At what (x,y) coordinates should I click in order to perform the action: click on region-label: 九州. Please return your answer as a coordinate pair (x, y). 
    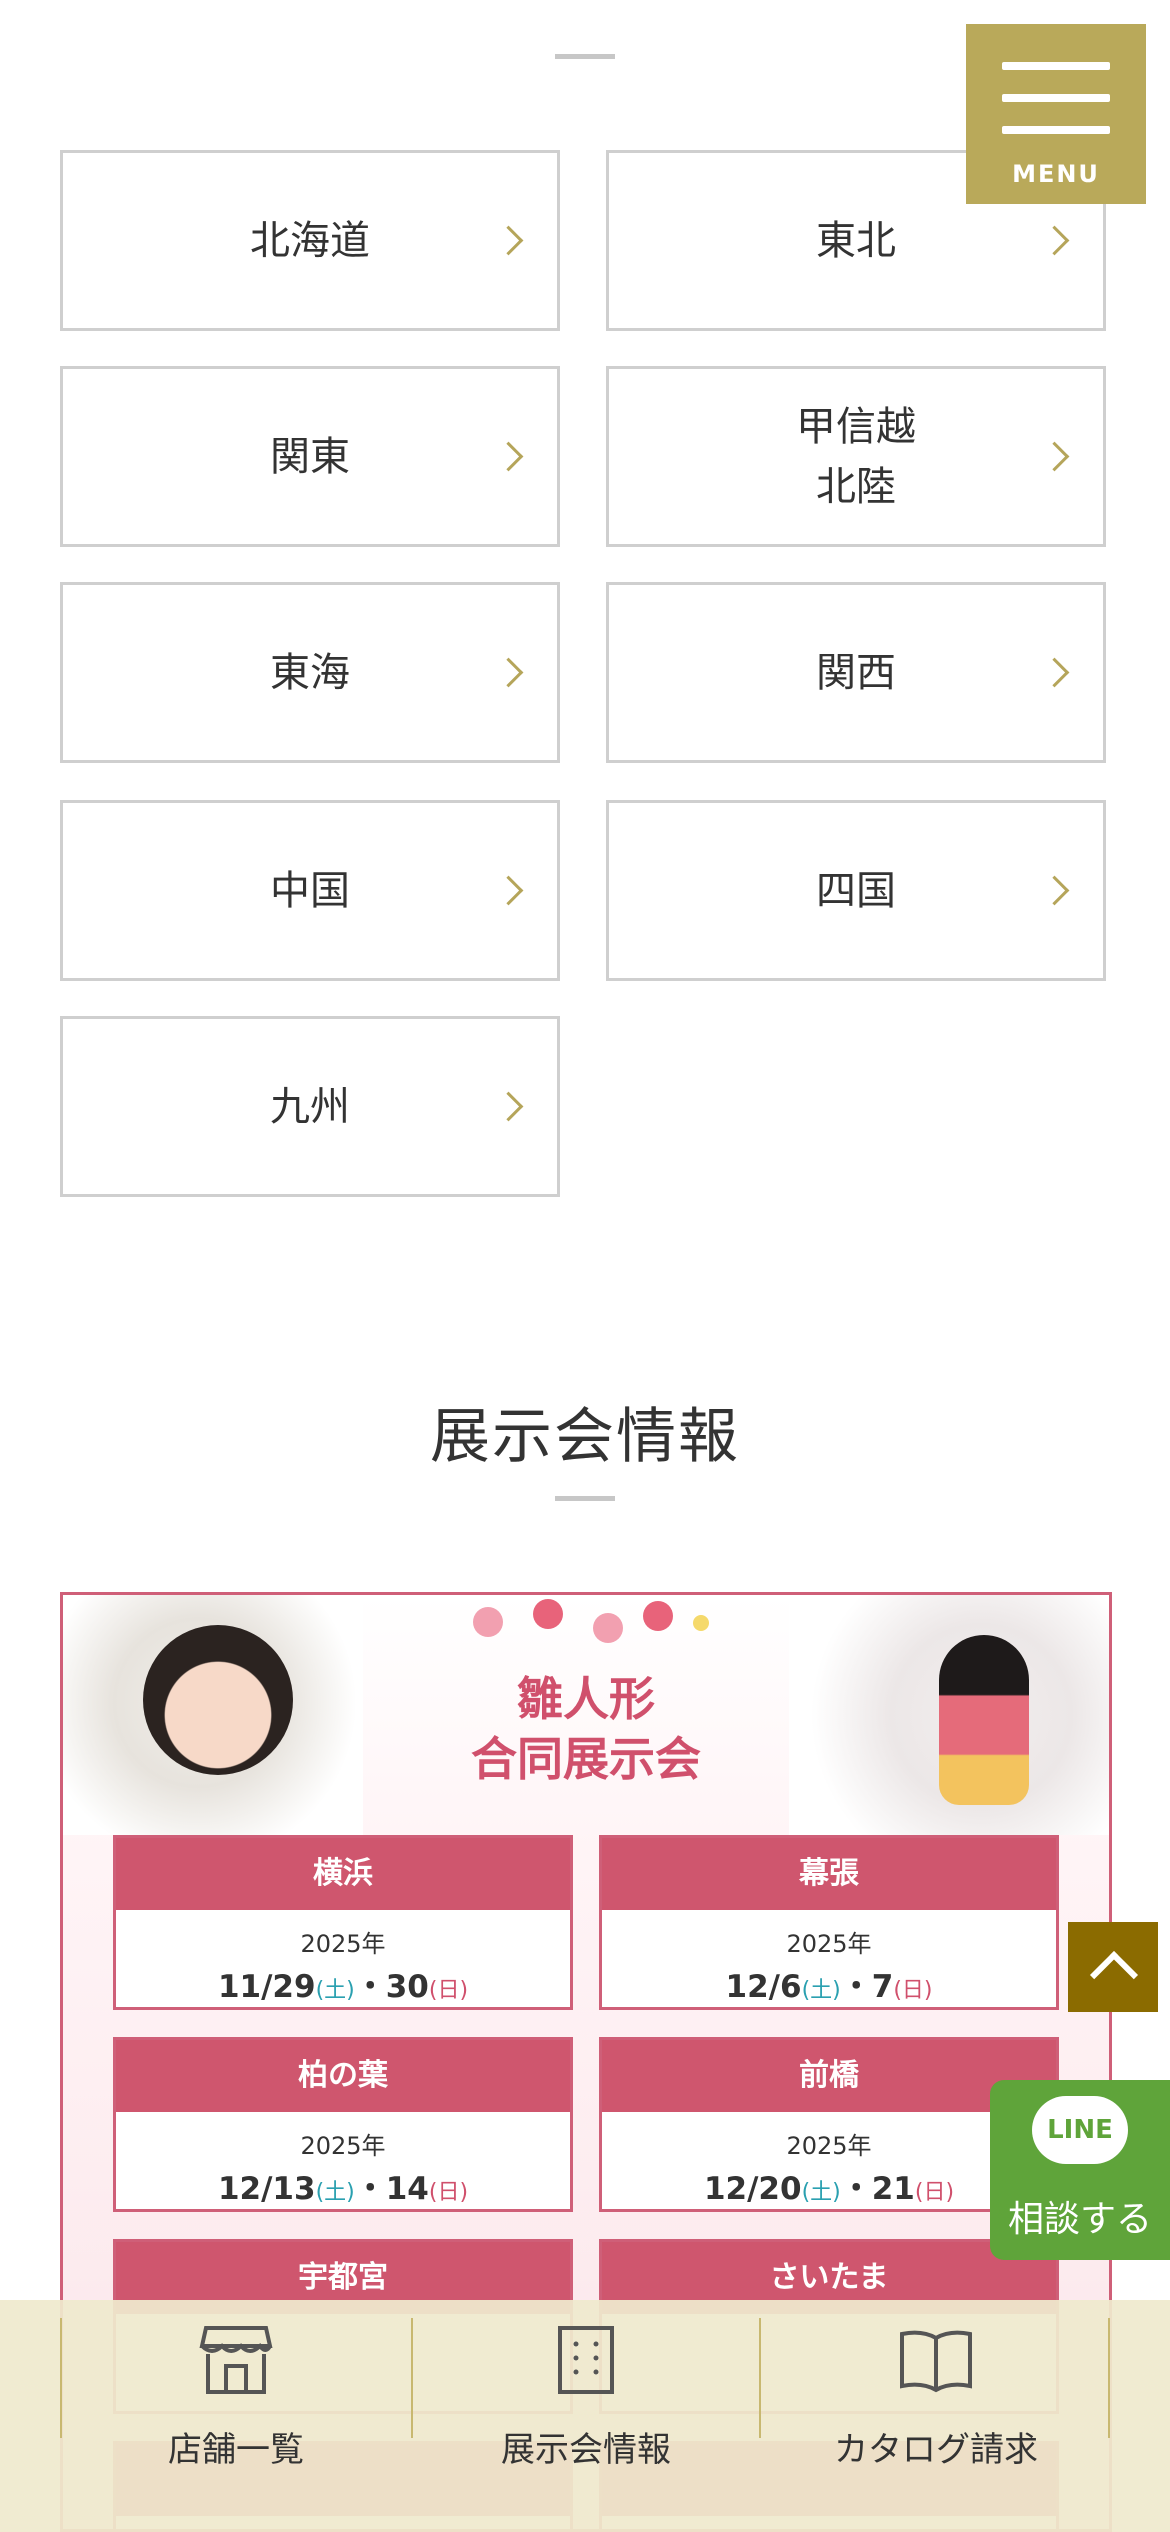
    Looking at the image, I should click on (310, 1106).